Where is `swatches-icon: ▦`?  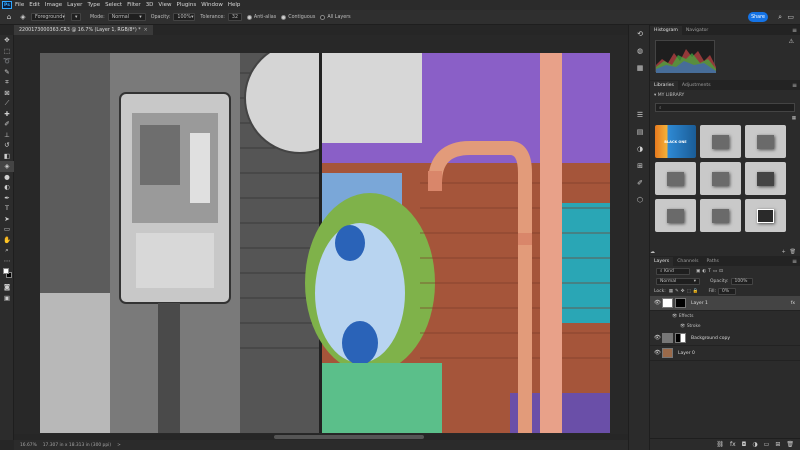
swatches-icon: ▦ is located at coordinates (640, 67).